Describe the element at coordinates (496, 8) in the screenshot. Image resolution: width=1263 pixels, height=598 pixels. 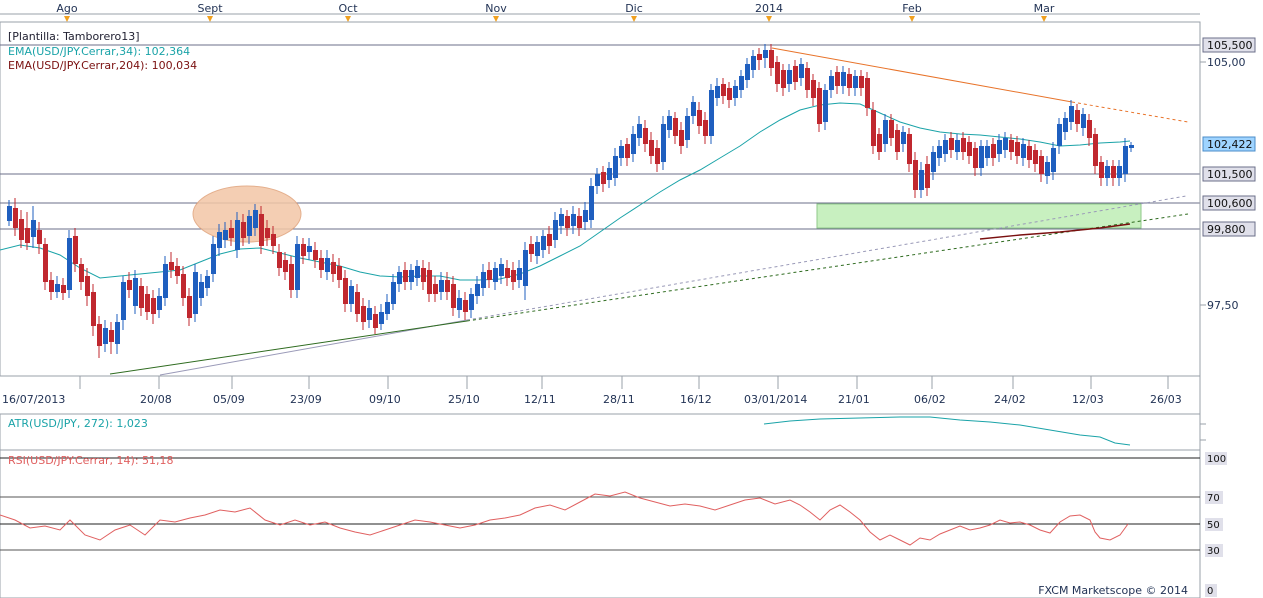
I see `month-label: Nov` at that location.